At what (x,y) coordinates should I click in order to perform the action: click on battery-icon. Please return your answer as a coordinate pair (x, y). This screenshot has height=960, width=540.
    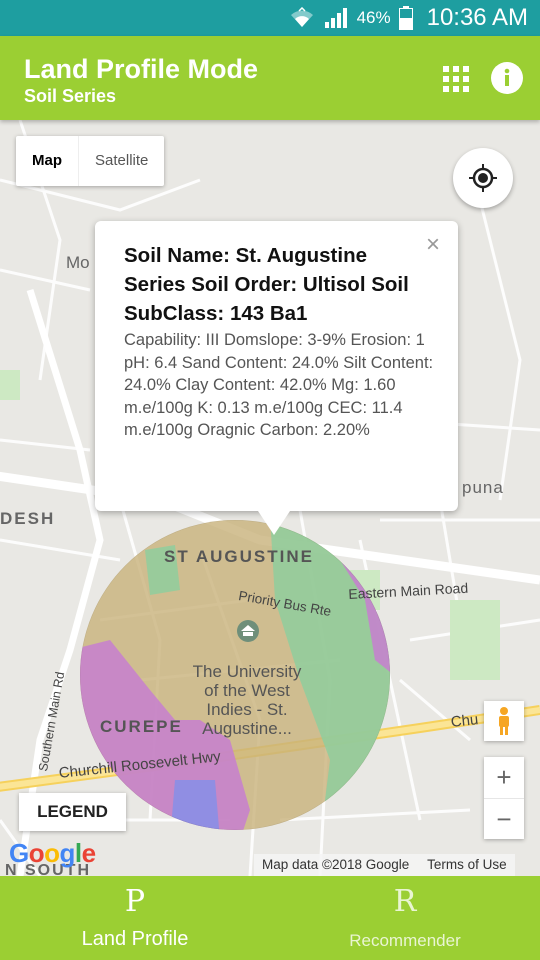
    Looking at the image, I should click on (405, 18).